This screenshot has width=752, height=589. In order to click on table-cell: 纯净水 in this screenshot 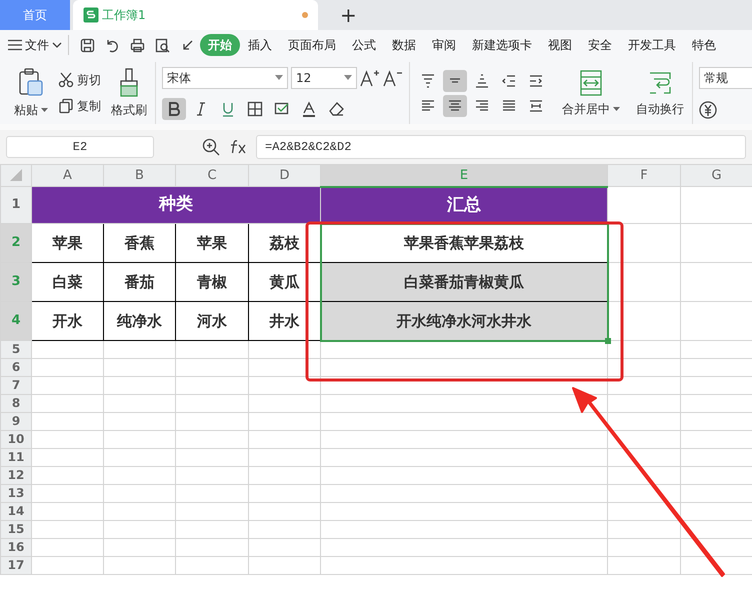, I will do `click(140, 321)`.